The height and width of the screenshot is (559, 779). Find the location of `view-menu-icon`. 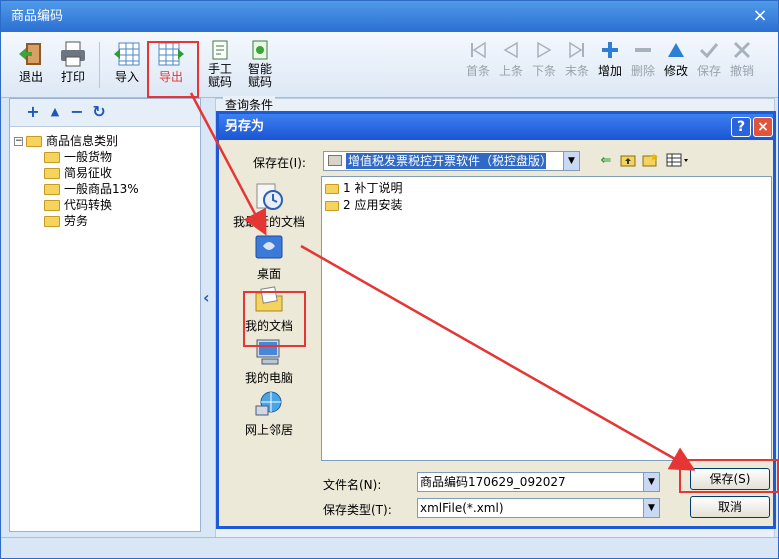

view-menu-icon is located at coordinates (678, 161).